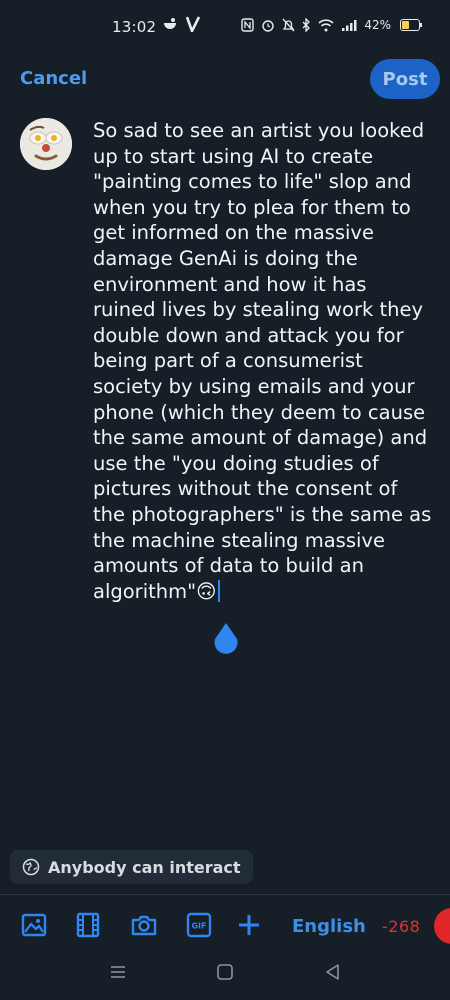  Describe the element at coordinates (219, 590) in the screenshot. I see `text-cursor` at that location.